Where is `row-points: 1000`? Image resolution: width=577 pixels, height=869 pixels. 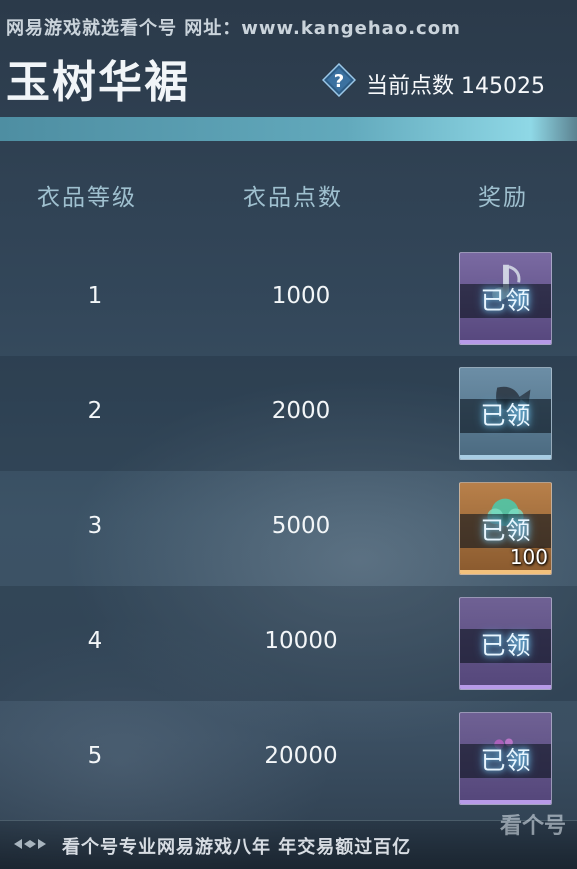
row-points: 1000 is located at coordinates (301, 296).